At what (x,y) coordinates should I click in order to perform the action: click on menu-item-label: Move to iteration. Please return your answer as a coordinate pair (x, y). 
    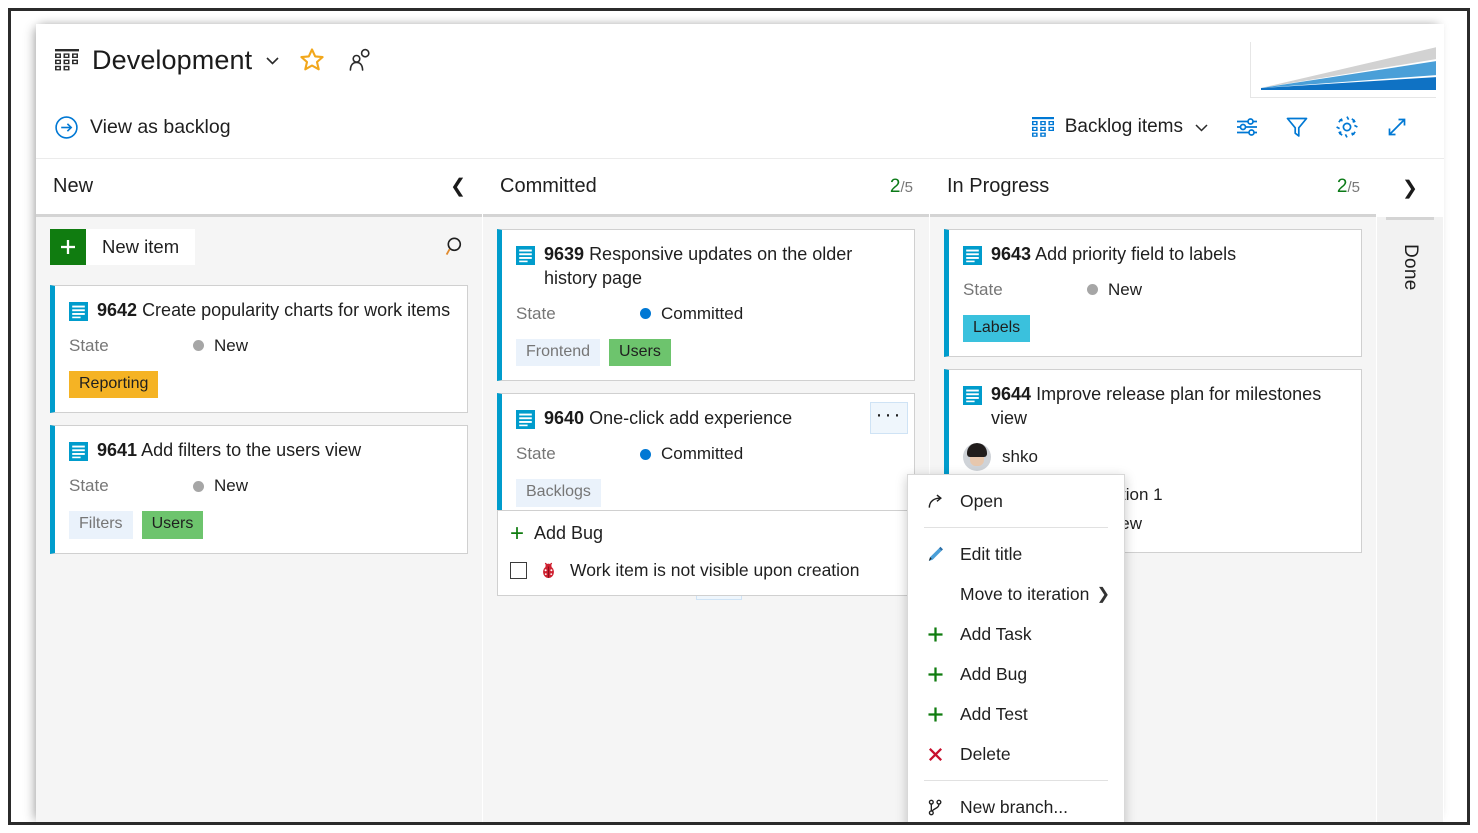
    Looking at the image, I should click on (1025, 593).